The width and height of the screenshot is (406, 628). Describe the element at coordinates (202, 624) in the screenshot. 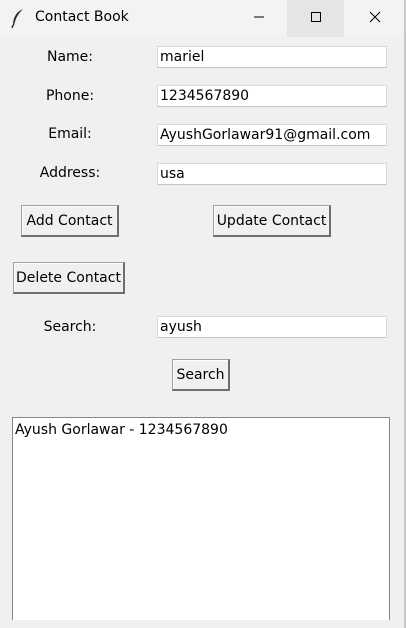

I see `window-bottom-edge` at that location.